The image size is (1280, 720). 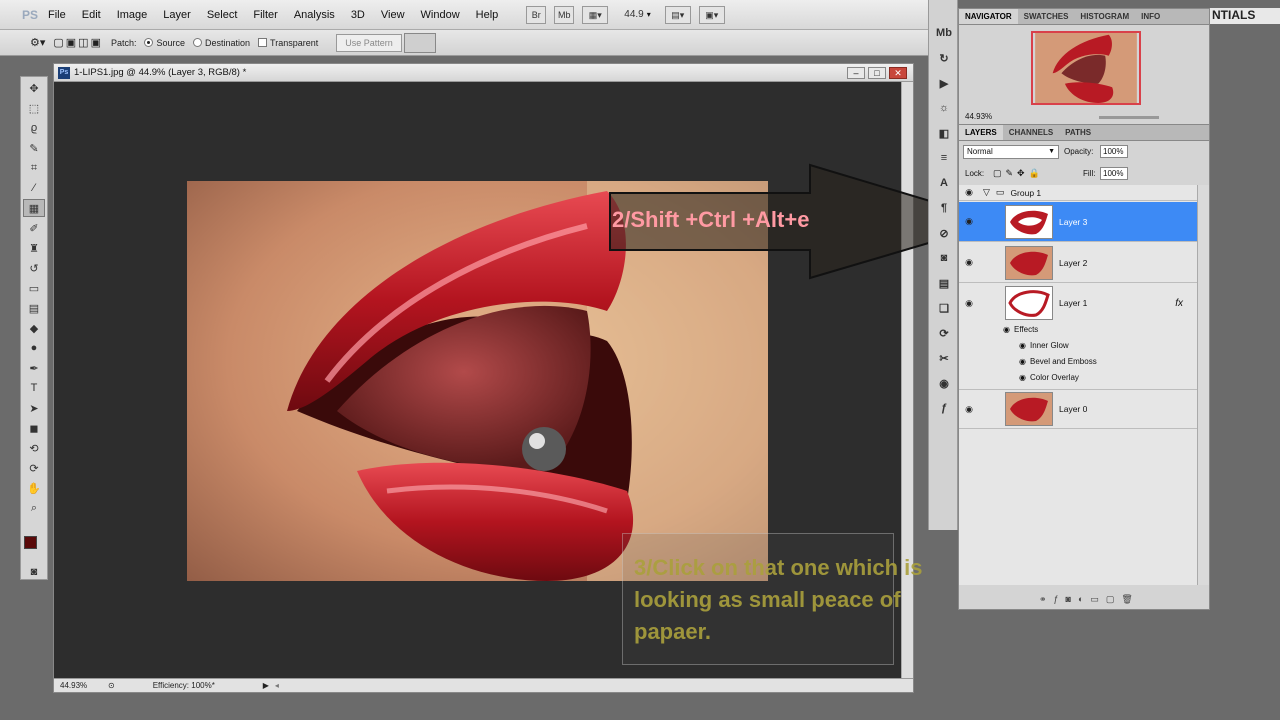 I want to click on tab-info: INFO, so click(x=1150, y=16).